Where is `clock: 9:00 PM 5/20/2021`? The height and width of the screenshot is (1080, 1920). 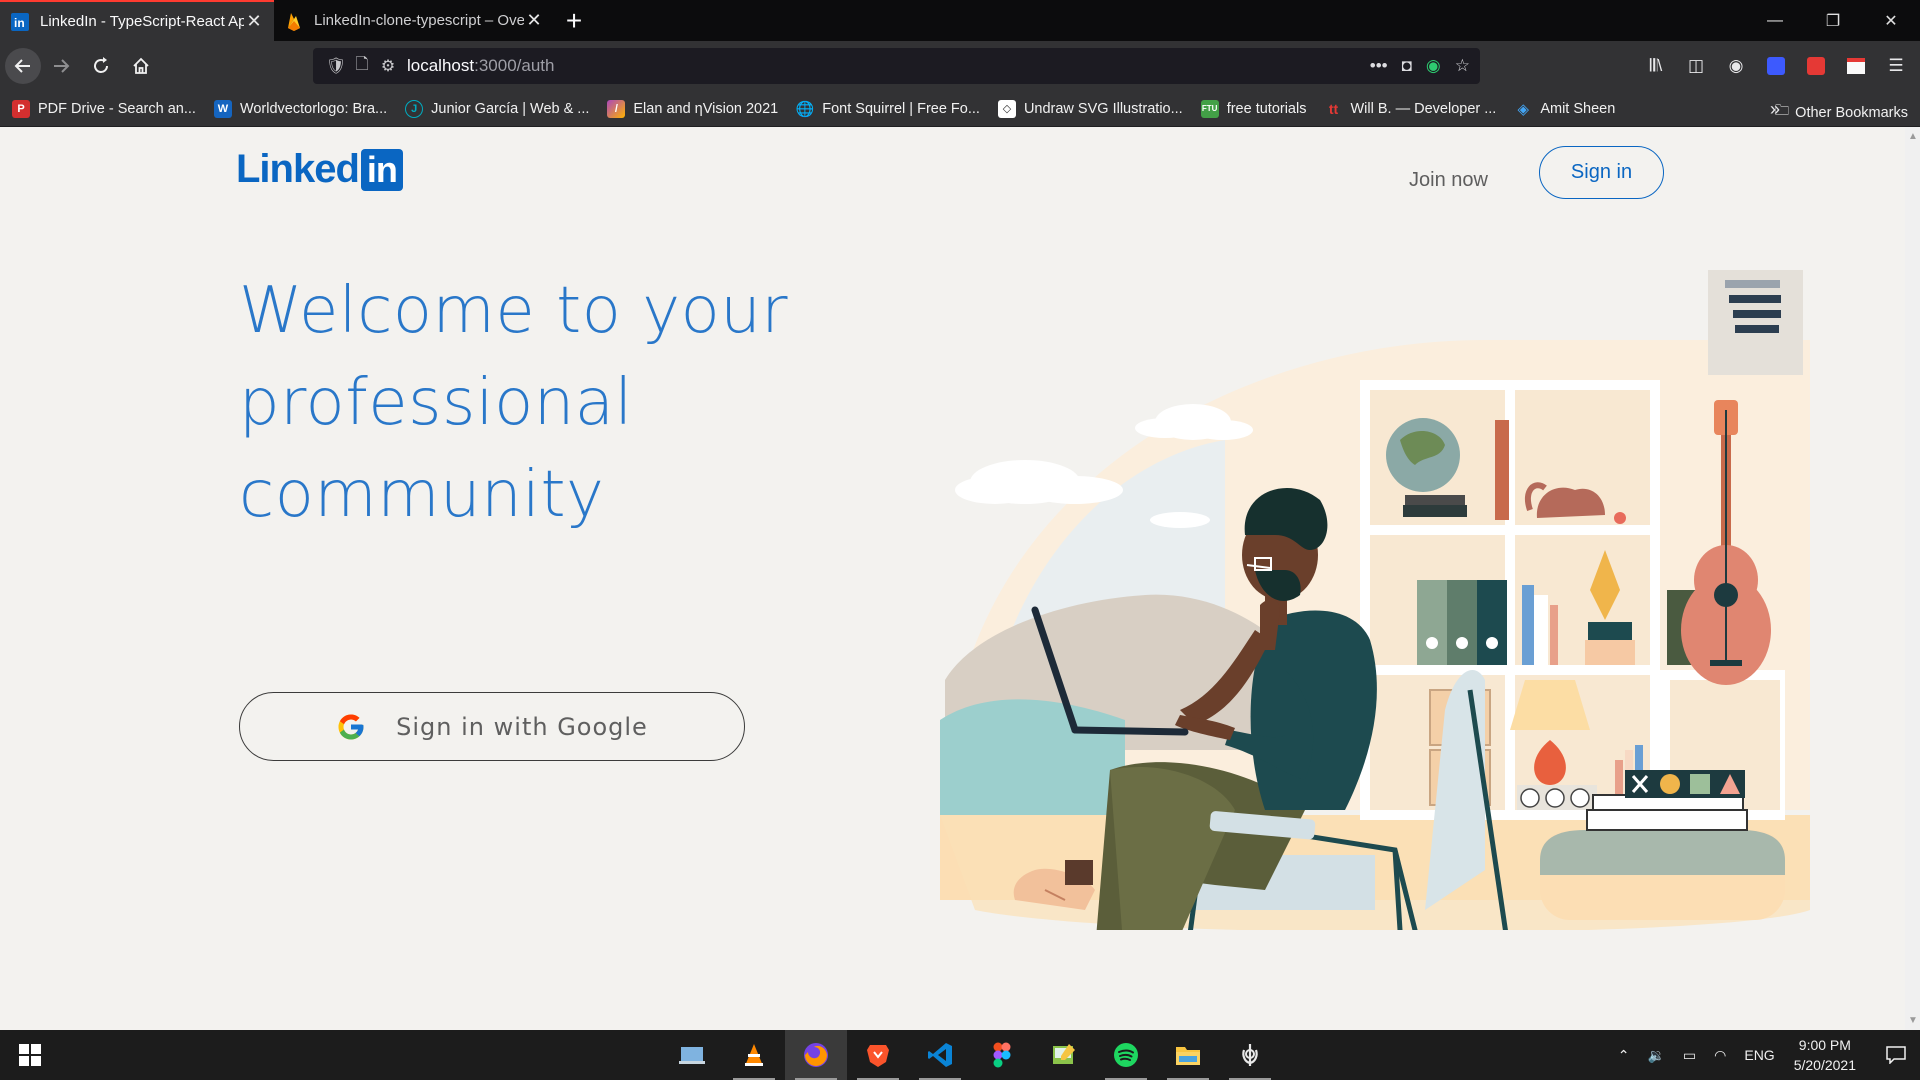 clock: 9:00 PM 5/20/2021 is located at coordinates (1825, 1055).